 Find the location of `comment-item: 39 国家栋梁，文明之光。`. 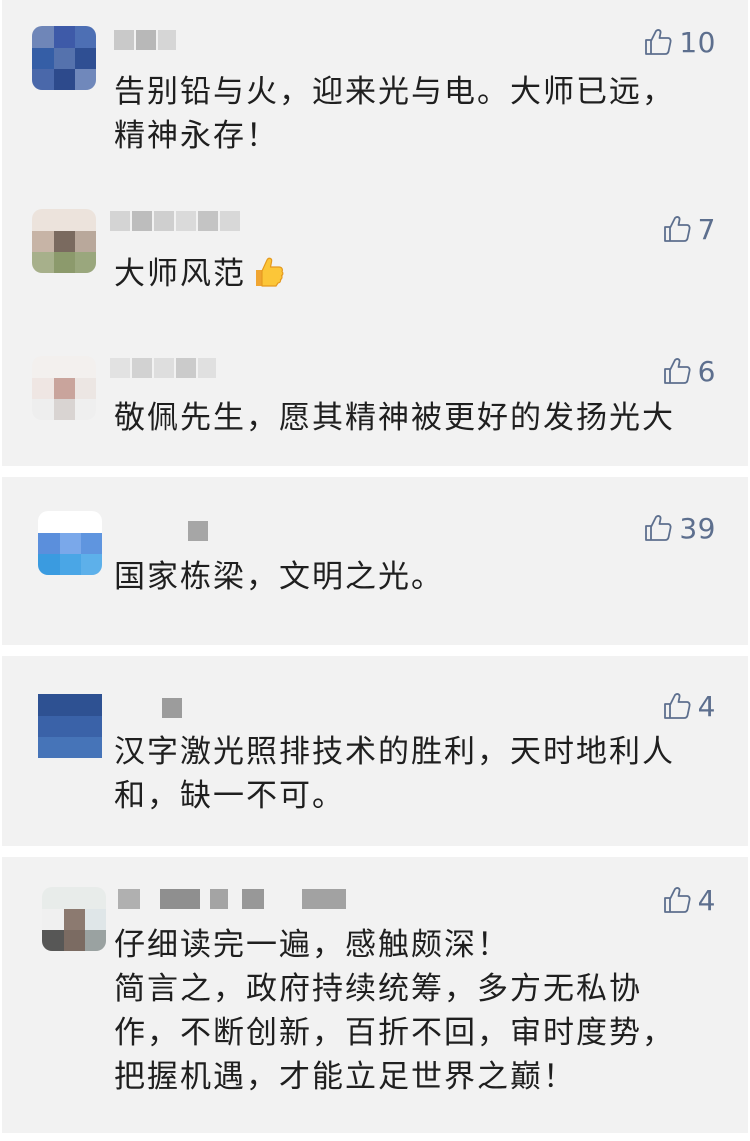

comment-item: 39 国家栋梁，文明之光。 is located at coordinates (375, 561).